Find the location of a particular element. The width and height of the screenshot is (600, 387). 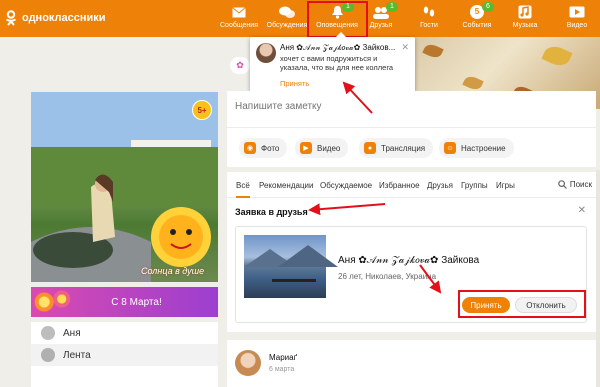

note-composer: ◉ Фото ▶ Видео ● Трансляция ☺ Настроение is located at coordinates (411, 129).